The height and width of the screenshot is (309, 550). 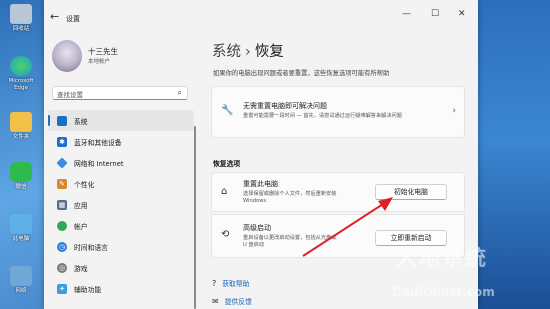 What do you see at coordinates (462, 14) in the screenshot?
I see `close-button: ✕` at bounding box center [462, 14].